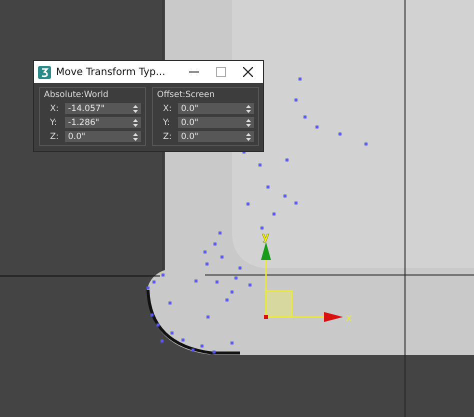 This screenshot has width=474, height=417. Describe the element at coordinates (349, 318) in the screenshot. I see `axis-label: x` at that location.